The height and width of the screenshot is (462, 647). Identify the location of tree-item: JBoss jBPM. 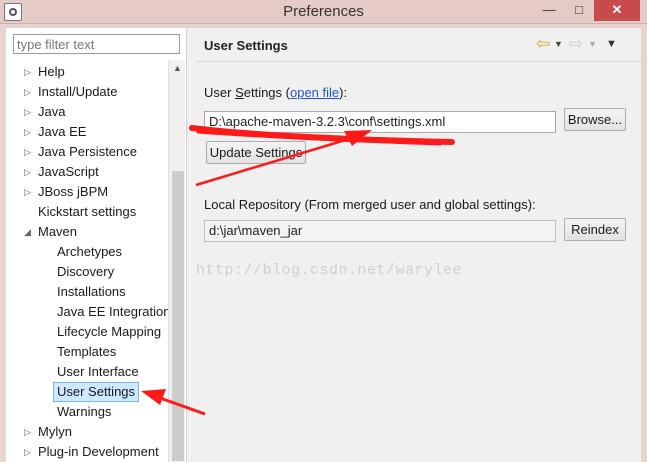
(73, 192).